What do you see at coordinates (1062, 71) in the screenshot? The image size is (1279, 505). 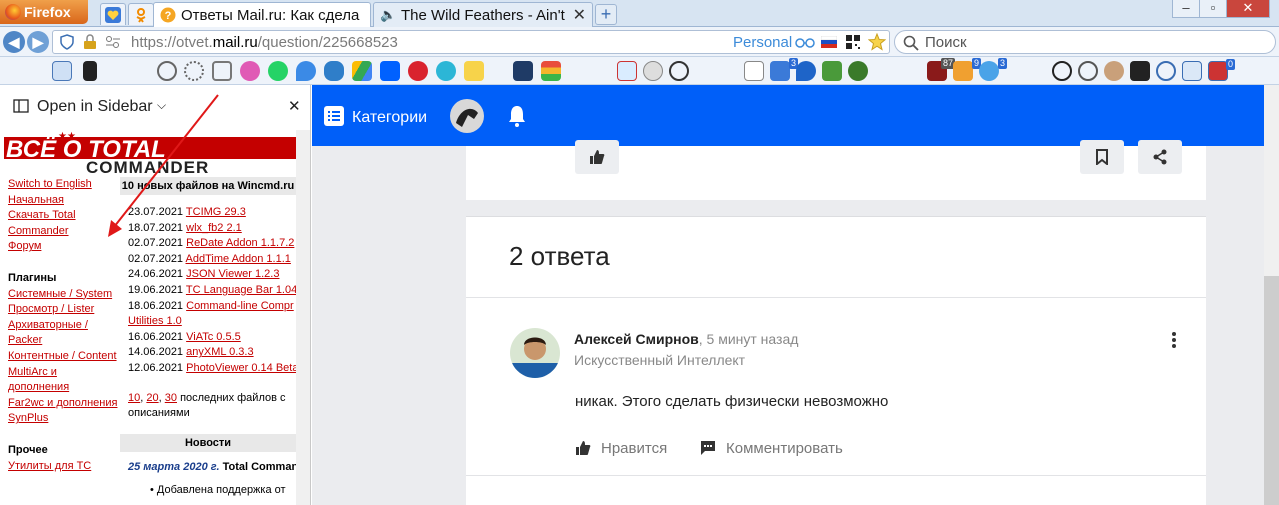 I see `screenshot-icon` at bounding box center [1062, 71].